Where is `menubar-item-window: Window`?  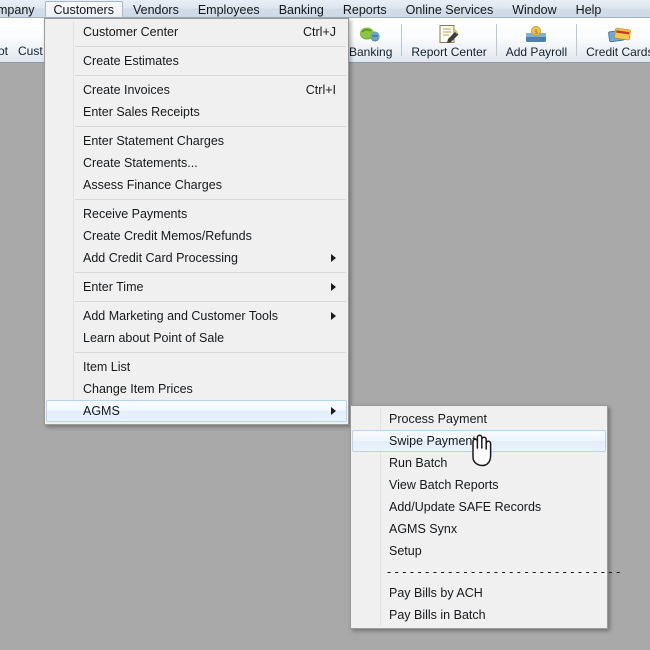 menubar-item-window: Window is located at coordinates (534, 9).